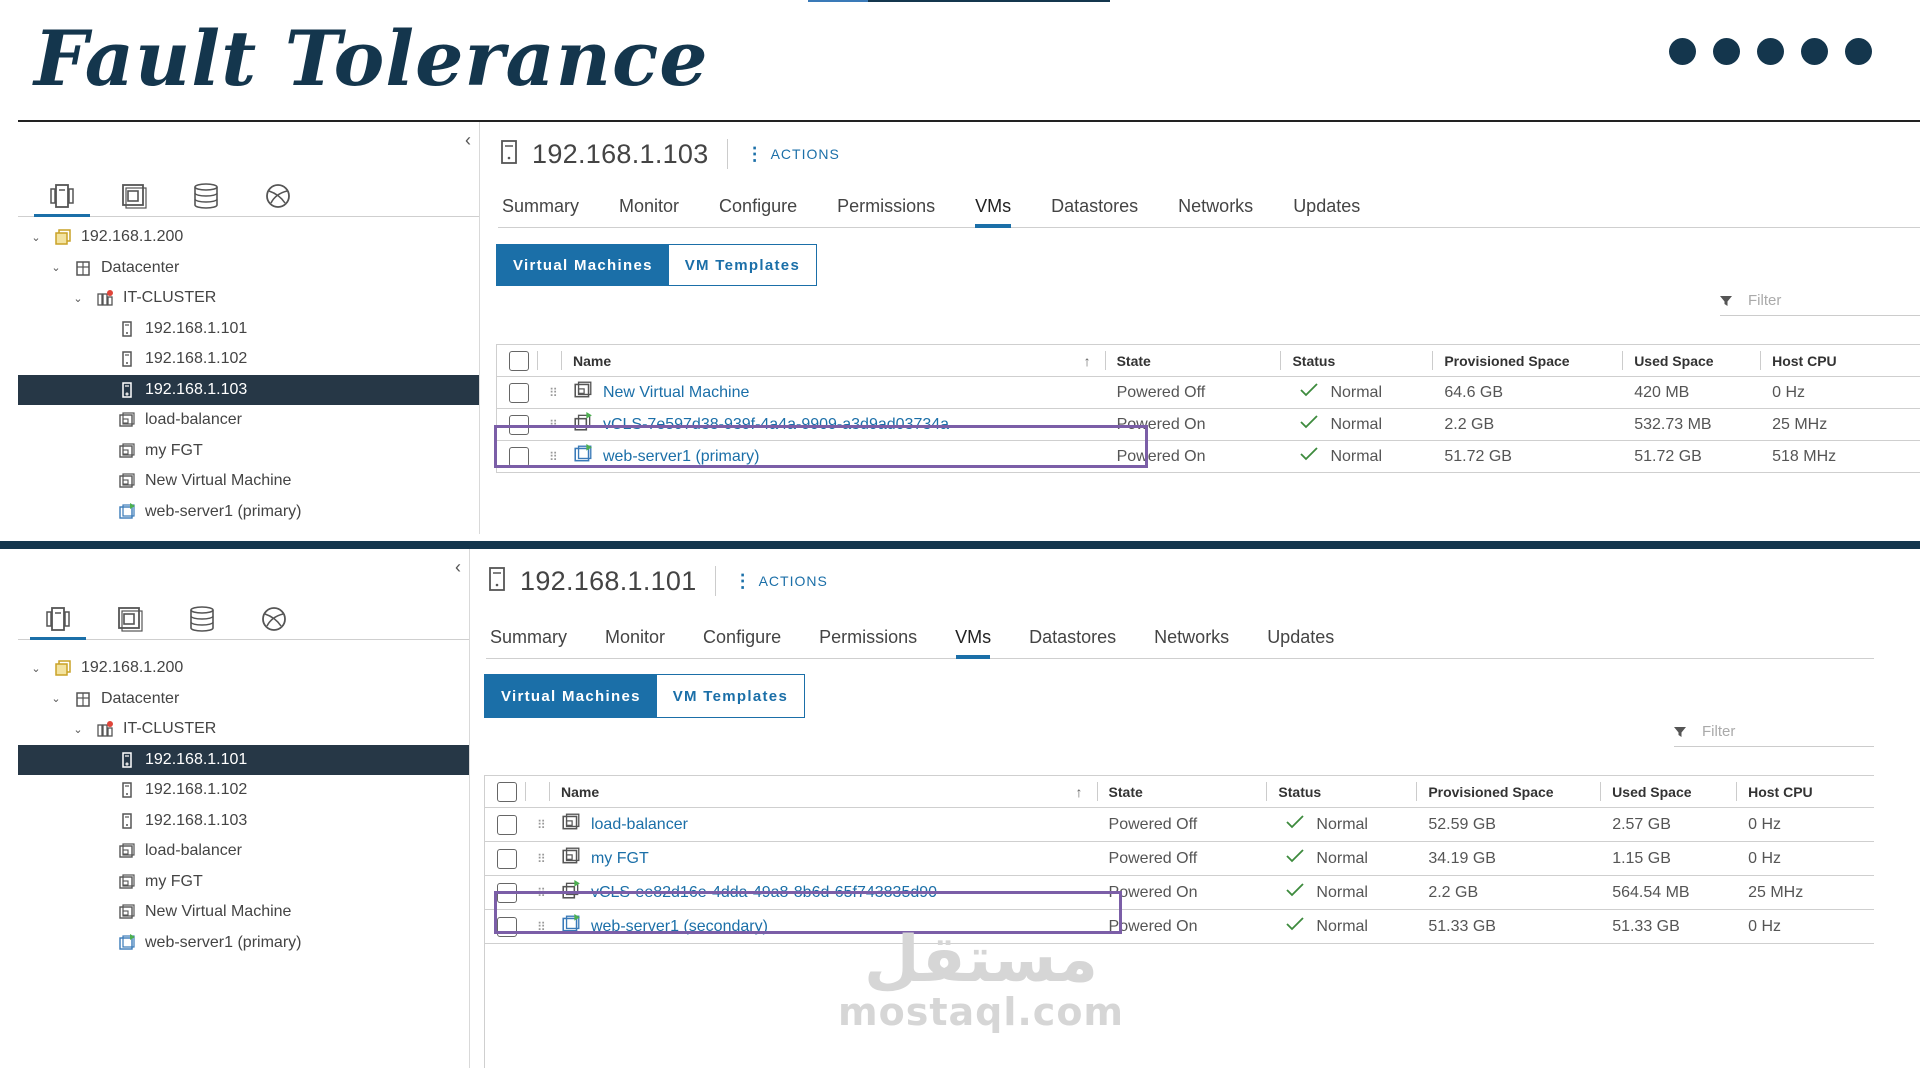 The height and width of the screenshot is (1068, 1920). Describe the element at coordinates (605, 858) in the screenshot. I see `vm-name-link: my FGT` at that location.